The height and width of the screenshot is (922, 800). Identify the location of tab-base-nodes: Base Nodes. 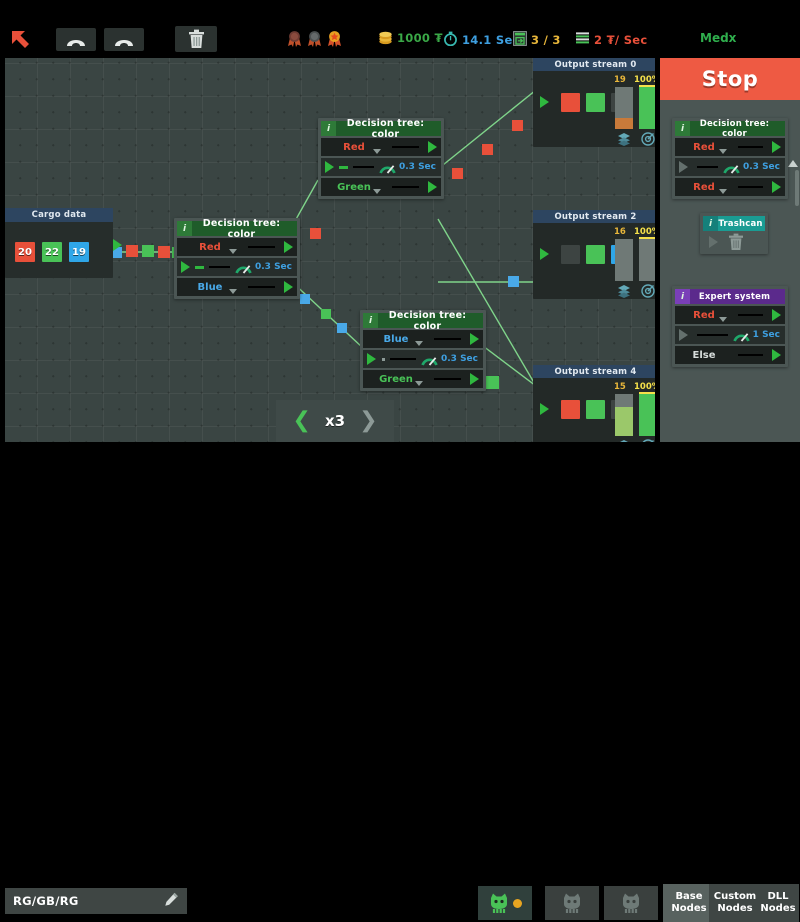
(689, 903).